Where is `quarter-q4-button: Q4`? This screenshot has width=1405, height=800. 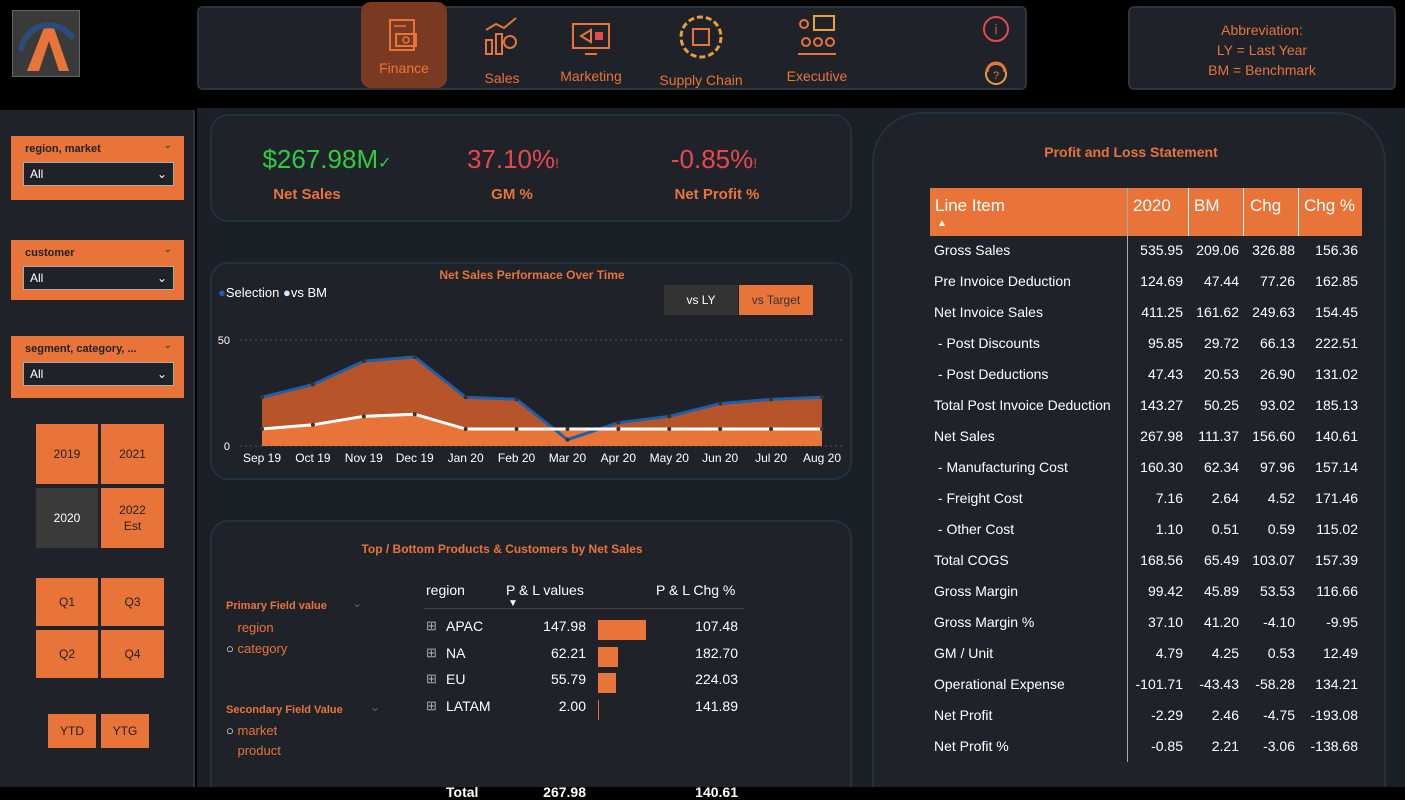
quarter-q4-button: Q4 is located at coordinates (132, 654).